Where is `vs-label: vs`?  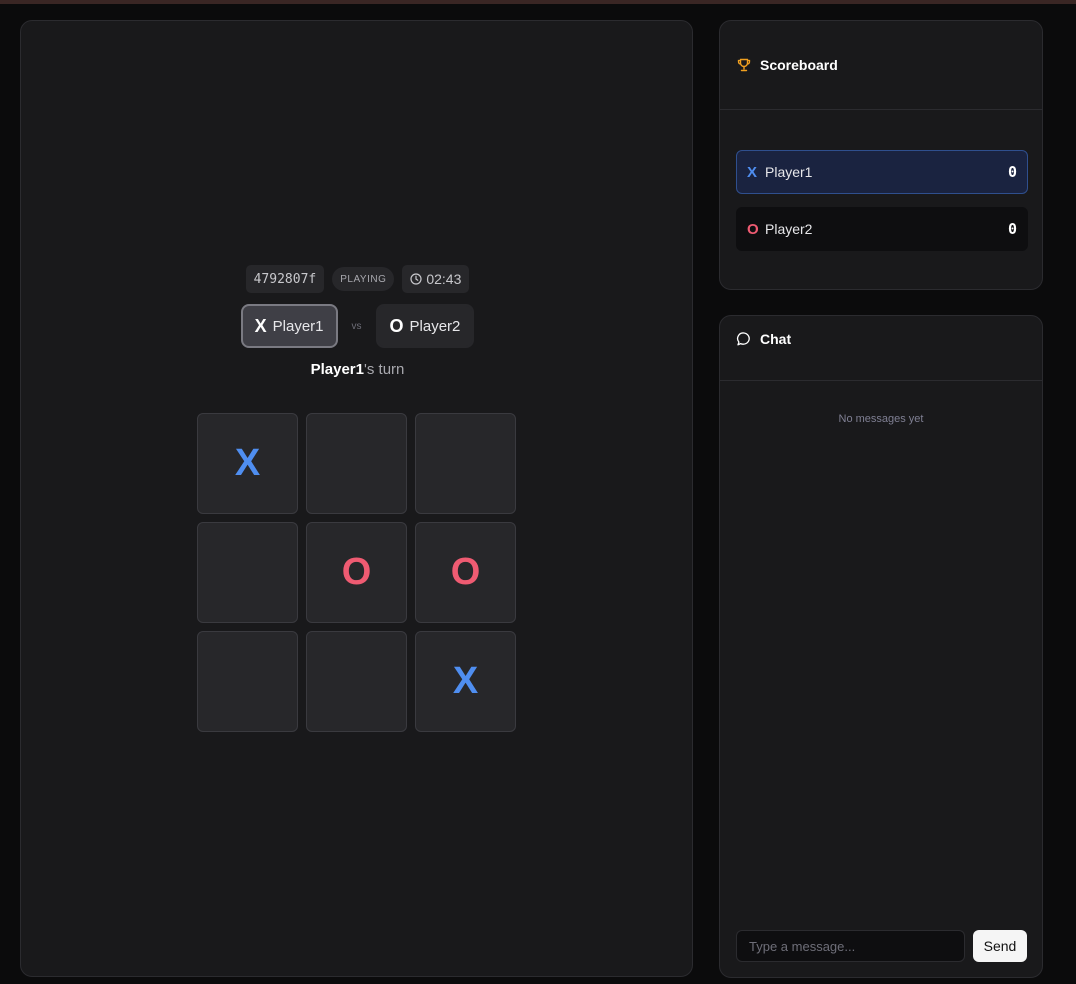 vs-label: vs is located at coordinates (356, 326).